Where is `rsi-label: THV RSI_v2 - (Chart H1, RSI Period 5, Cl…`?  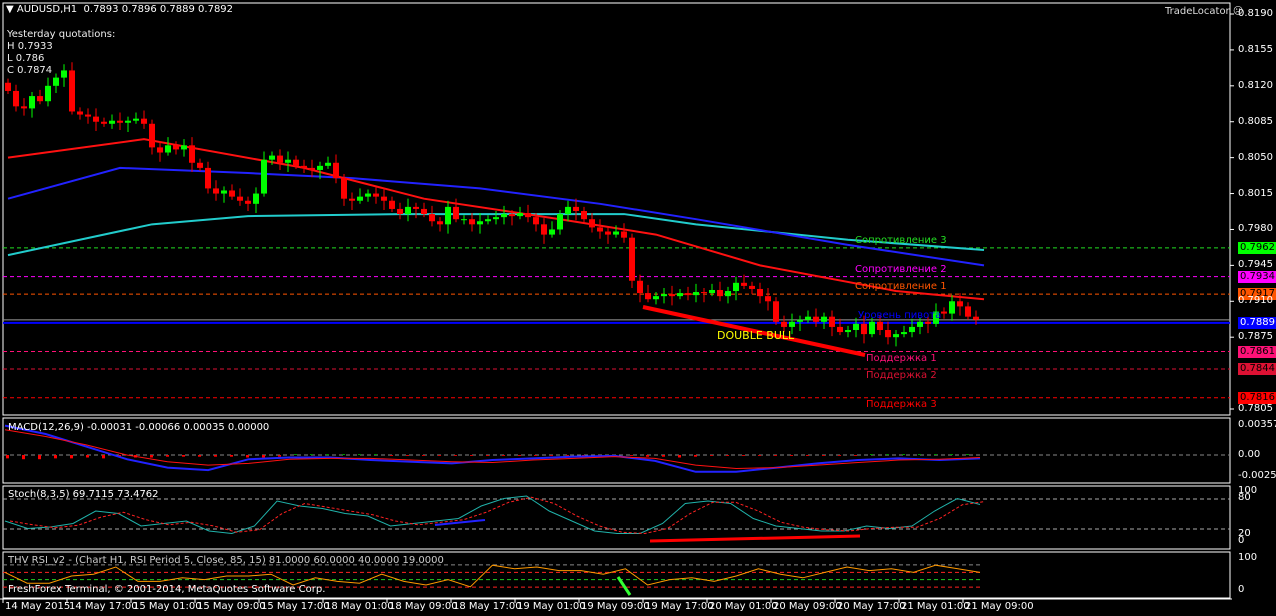
rsi-label: THV RSI_v2 - (Chart H1, RSI Period 5, Cl… is located at coordinates (226, 560).